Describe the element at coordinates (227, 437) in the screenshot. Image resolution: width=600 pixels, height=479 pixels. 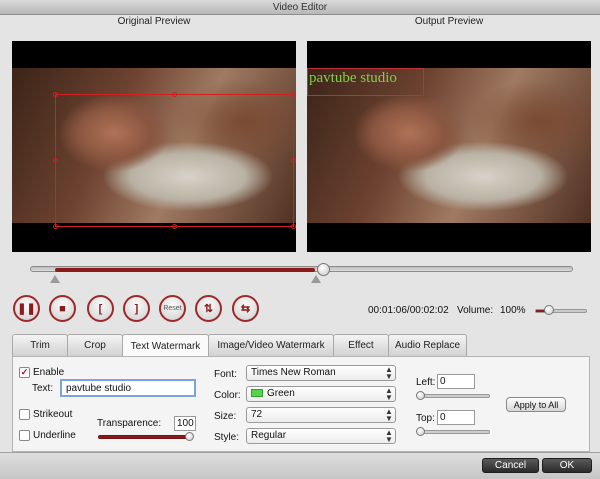
I see `style-label: Style:` at that location.